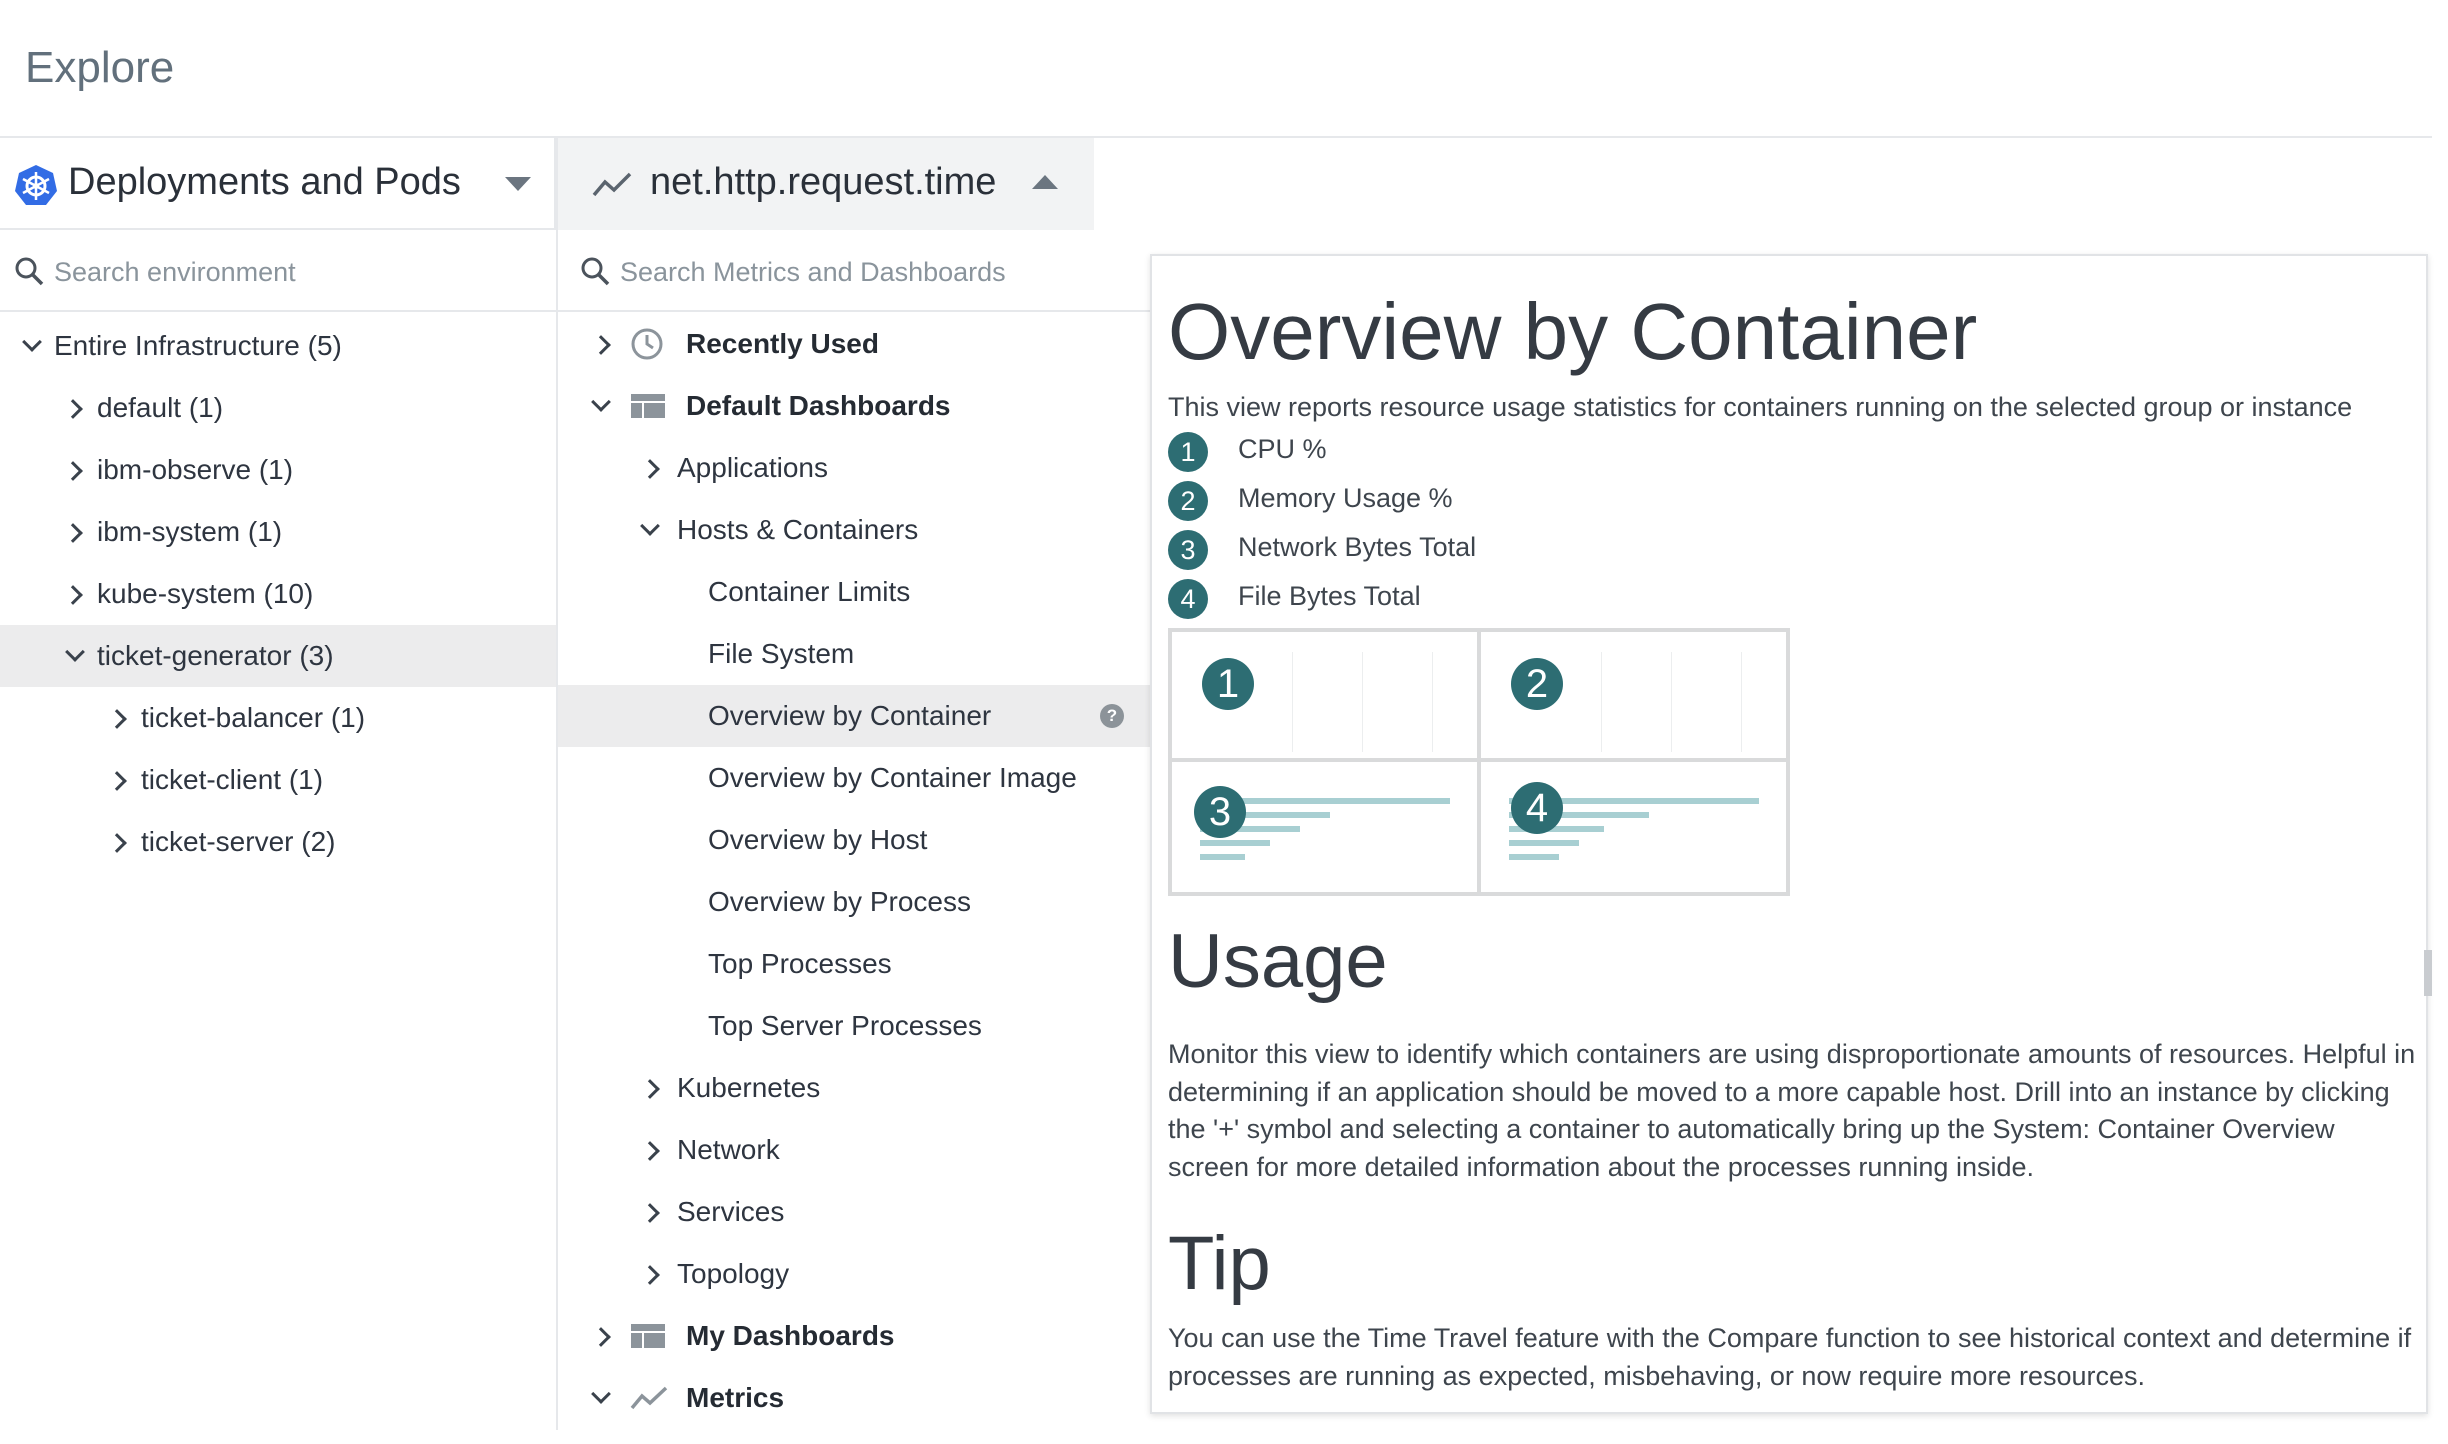  What do you see at coordinates (854, 592) in the screenshot?
I see `dashboard-item-container-limits: Container Limits` at bounding box center [854, 592].